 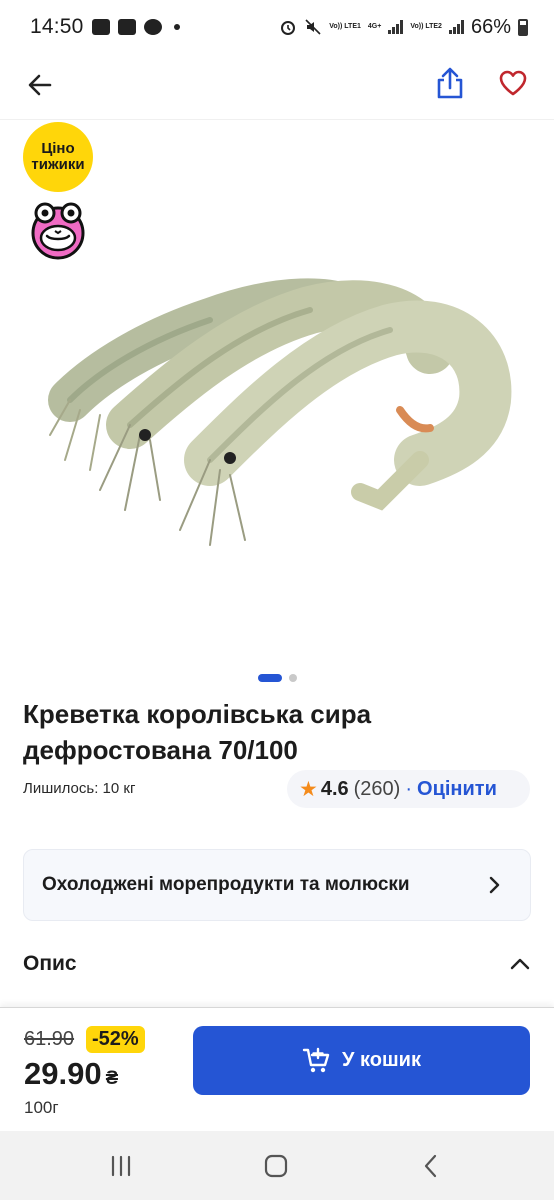 I want to click on currency-symbol: ₴, so click(x=112, y=1078).